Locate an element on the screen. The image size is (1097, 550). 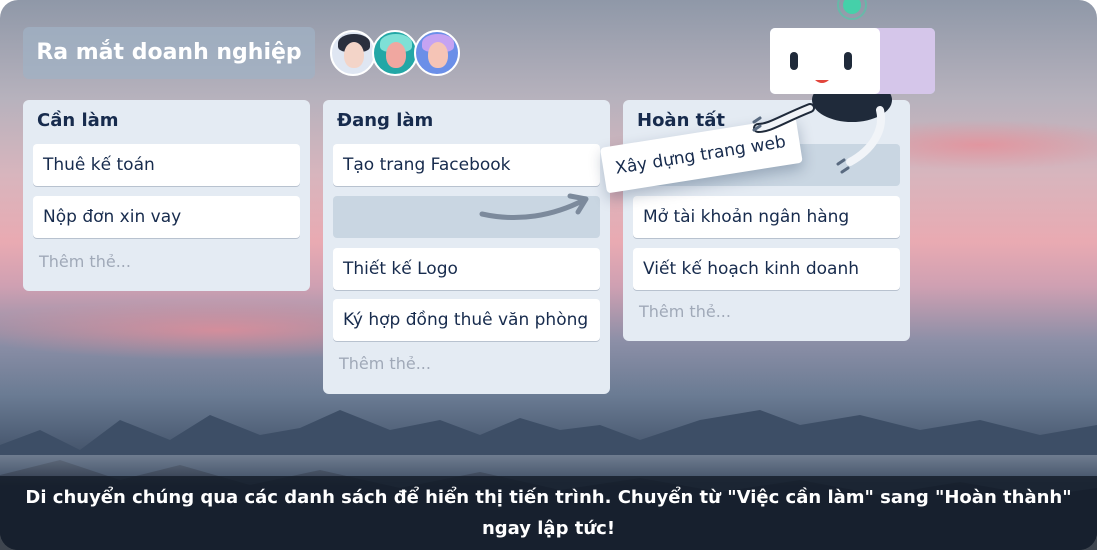
card: Viết kế hoạch kinh doanh is located at coordinates (766, 269).